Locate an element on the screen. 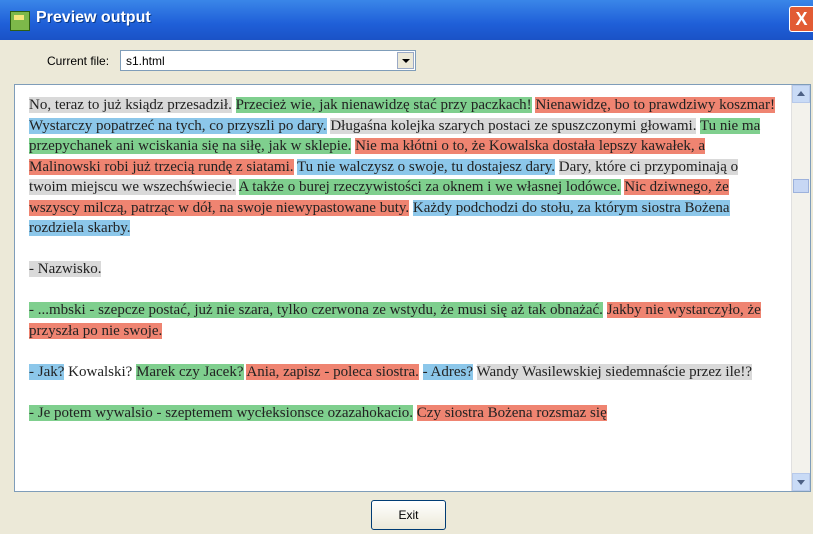 Image resolution: width=813 pixels, height=534 pixels. file-toolbar: Current file: s1.html is located at coordinates (406, 60).